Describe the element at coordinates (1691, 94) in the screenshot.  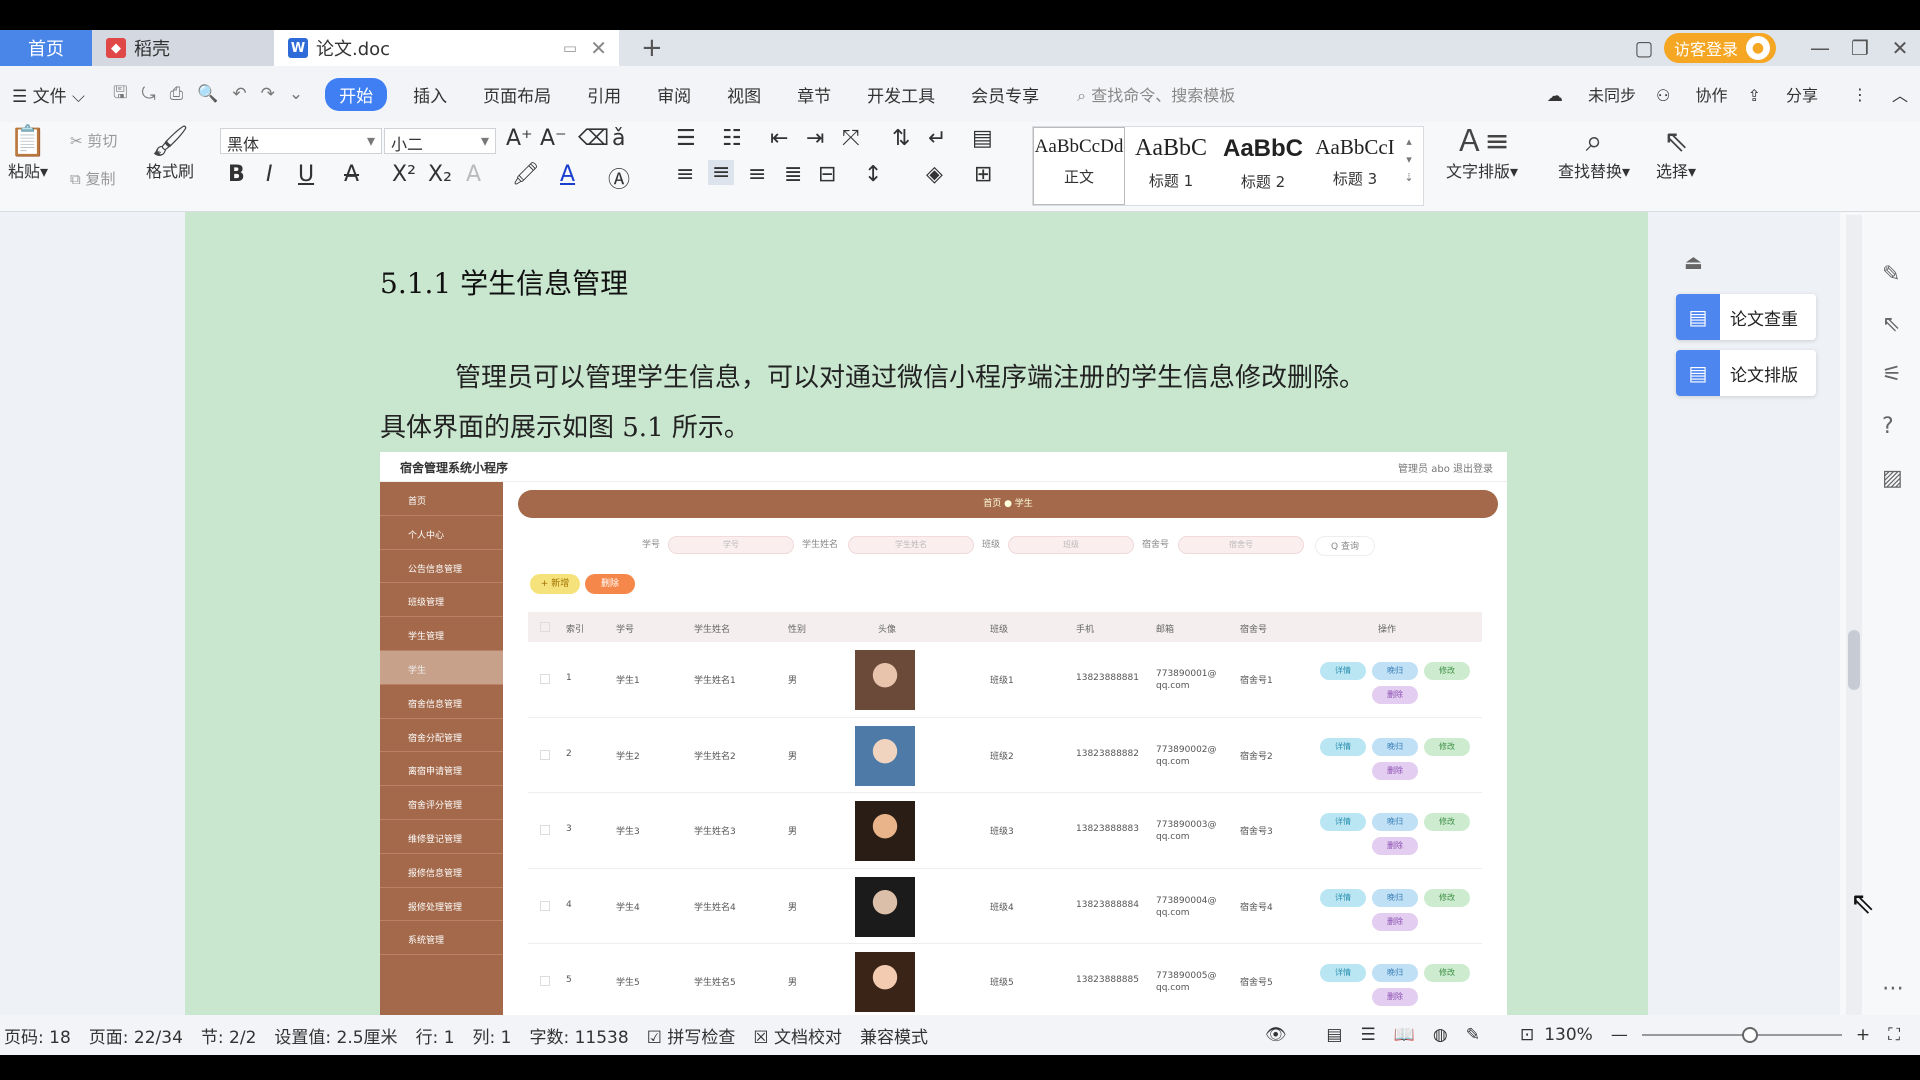
I see `collaborate-button: ⚇ 协作` at that location.